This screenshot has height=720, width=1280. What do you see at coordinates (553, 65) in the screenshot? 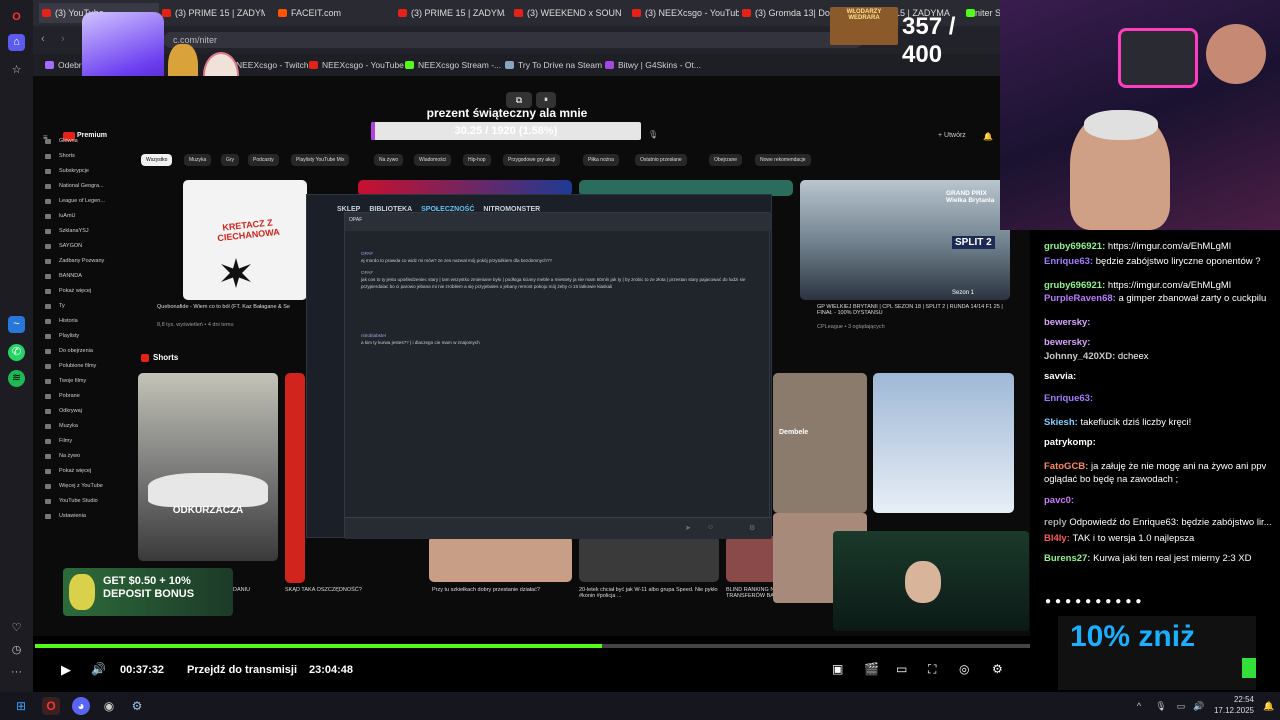
I see `bookmark-steam: Try To Drive na Steam` at bounding box center [553, 65].